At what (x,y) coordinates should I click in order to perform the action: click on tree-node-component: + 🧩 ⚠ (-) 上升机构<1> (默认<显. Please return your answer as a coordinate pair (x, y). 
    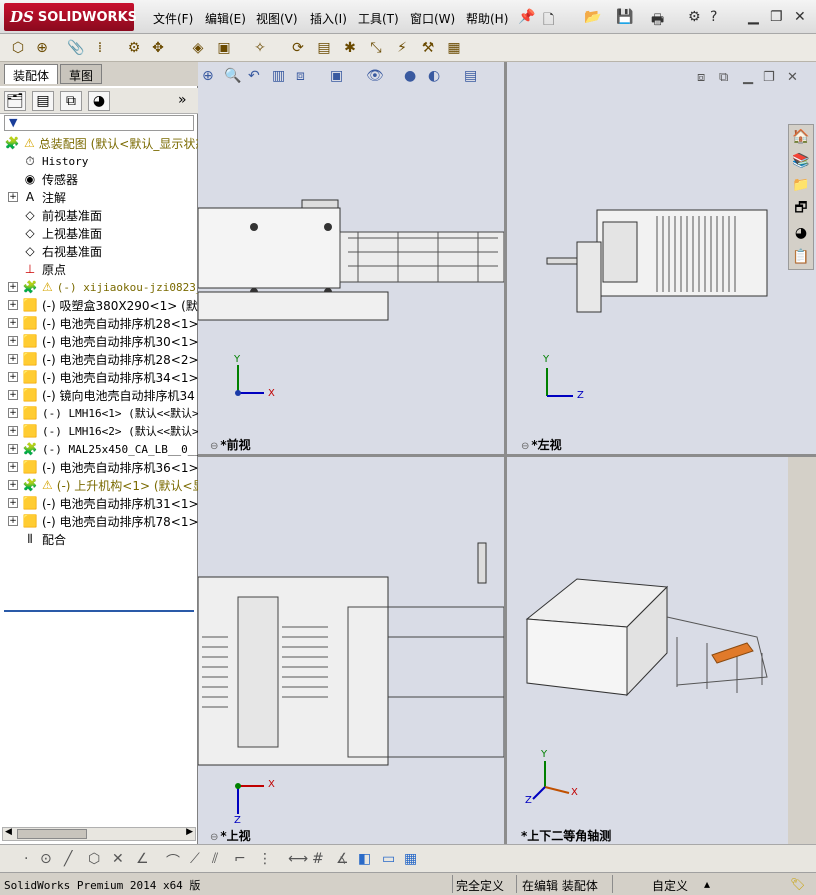
    Looking at the image, I should click on (103, 485).